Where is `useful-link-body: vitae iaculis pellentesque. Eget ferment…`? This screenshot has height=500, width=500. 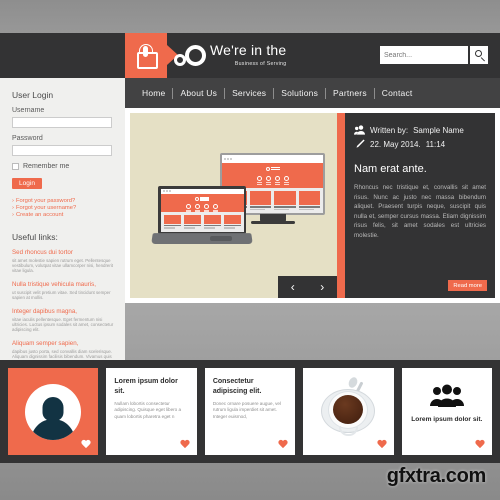 useful-link-body: vitae iaculis pellentesque. Eget ferment… is located at coordinates (63, 324).